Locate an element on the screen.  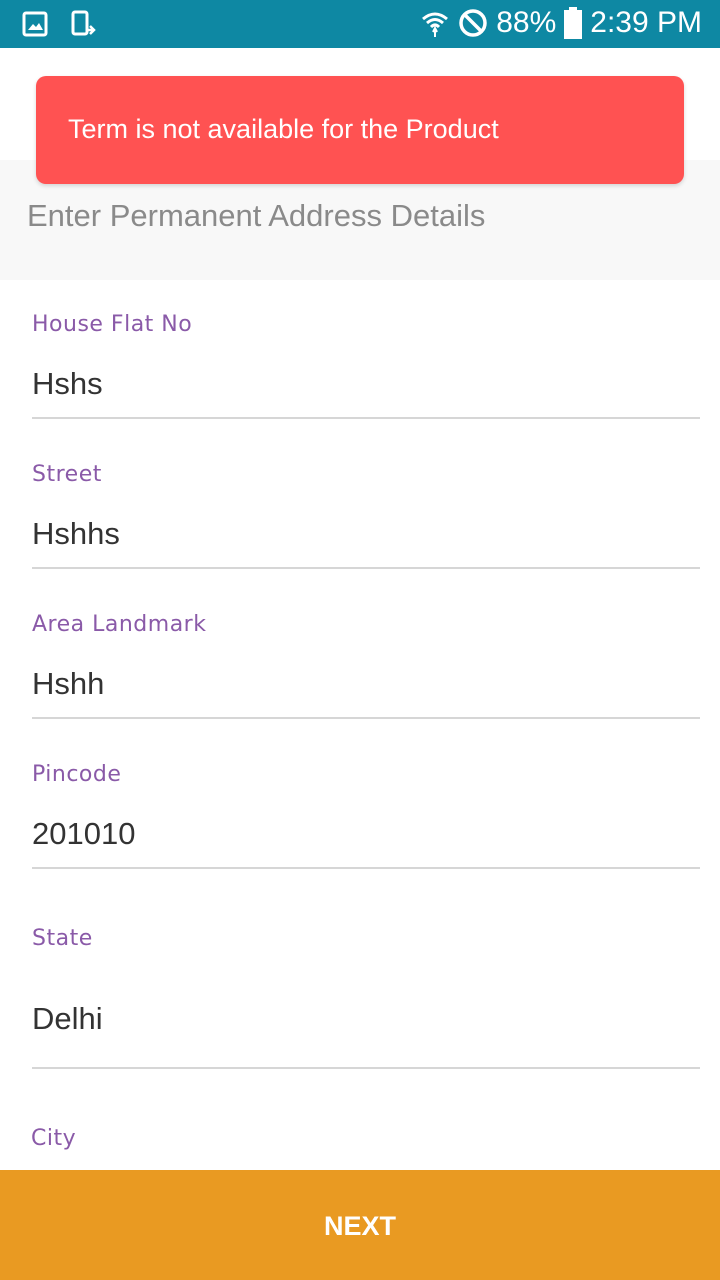
field-label: City is located at coordinates (54, 1138).